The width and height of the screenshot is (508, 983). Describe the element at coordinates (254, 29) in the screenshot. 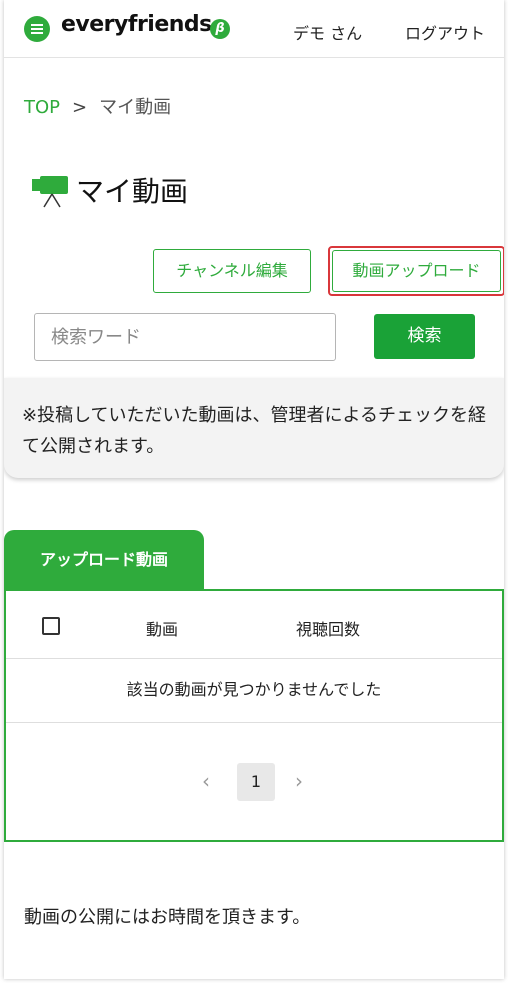

I see `header: everyfriends β デモ さん ログアウト` at that location.